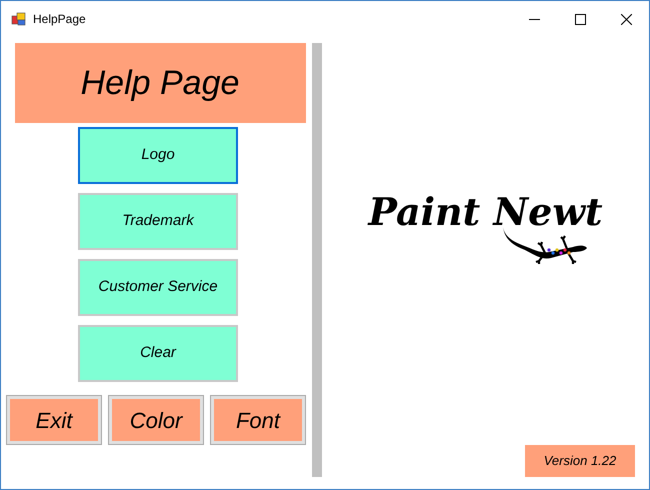 Image resolution: width=650 pixels, height=490 pixels. I want to click on action-button: Color, so click(156, 420).